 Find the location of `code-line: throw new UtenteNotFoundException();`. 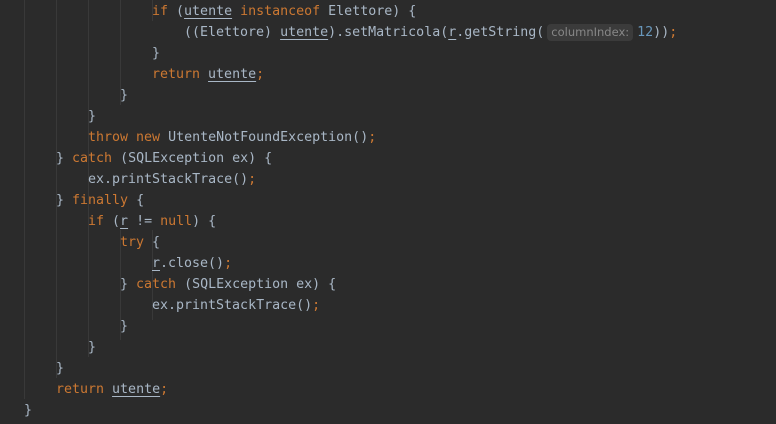

code-line: throw new UtenteNotFoundException(); is located at coordinates (232, 137).